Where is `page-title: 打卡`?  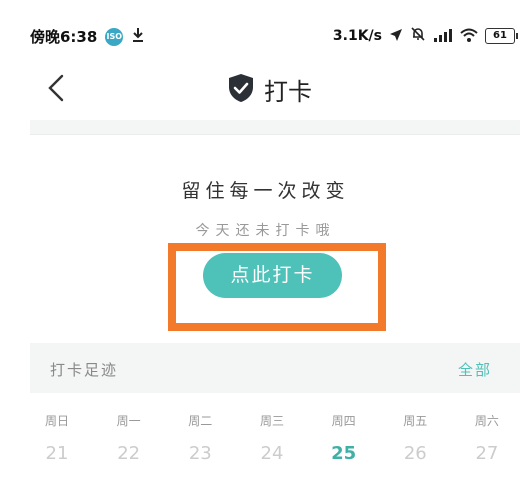 page-title: 打卡 is located at coordinates (270, 89).